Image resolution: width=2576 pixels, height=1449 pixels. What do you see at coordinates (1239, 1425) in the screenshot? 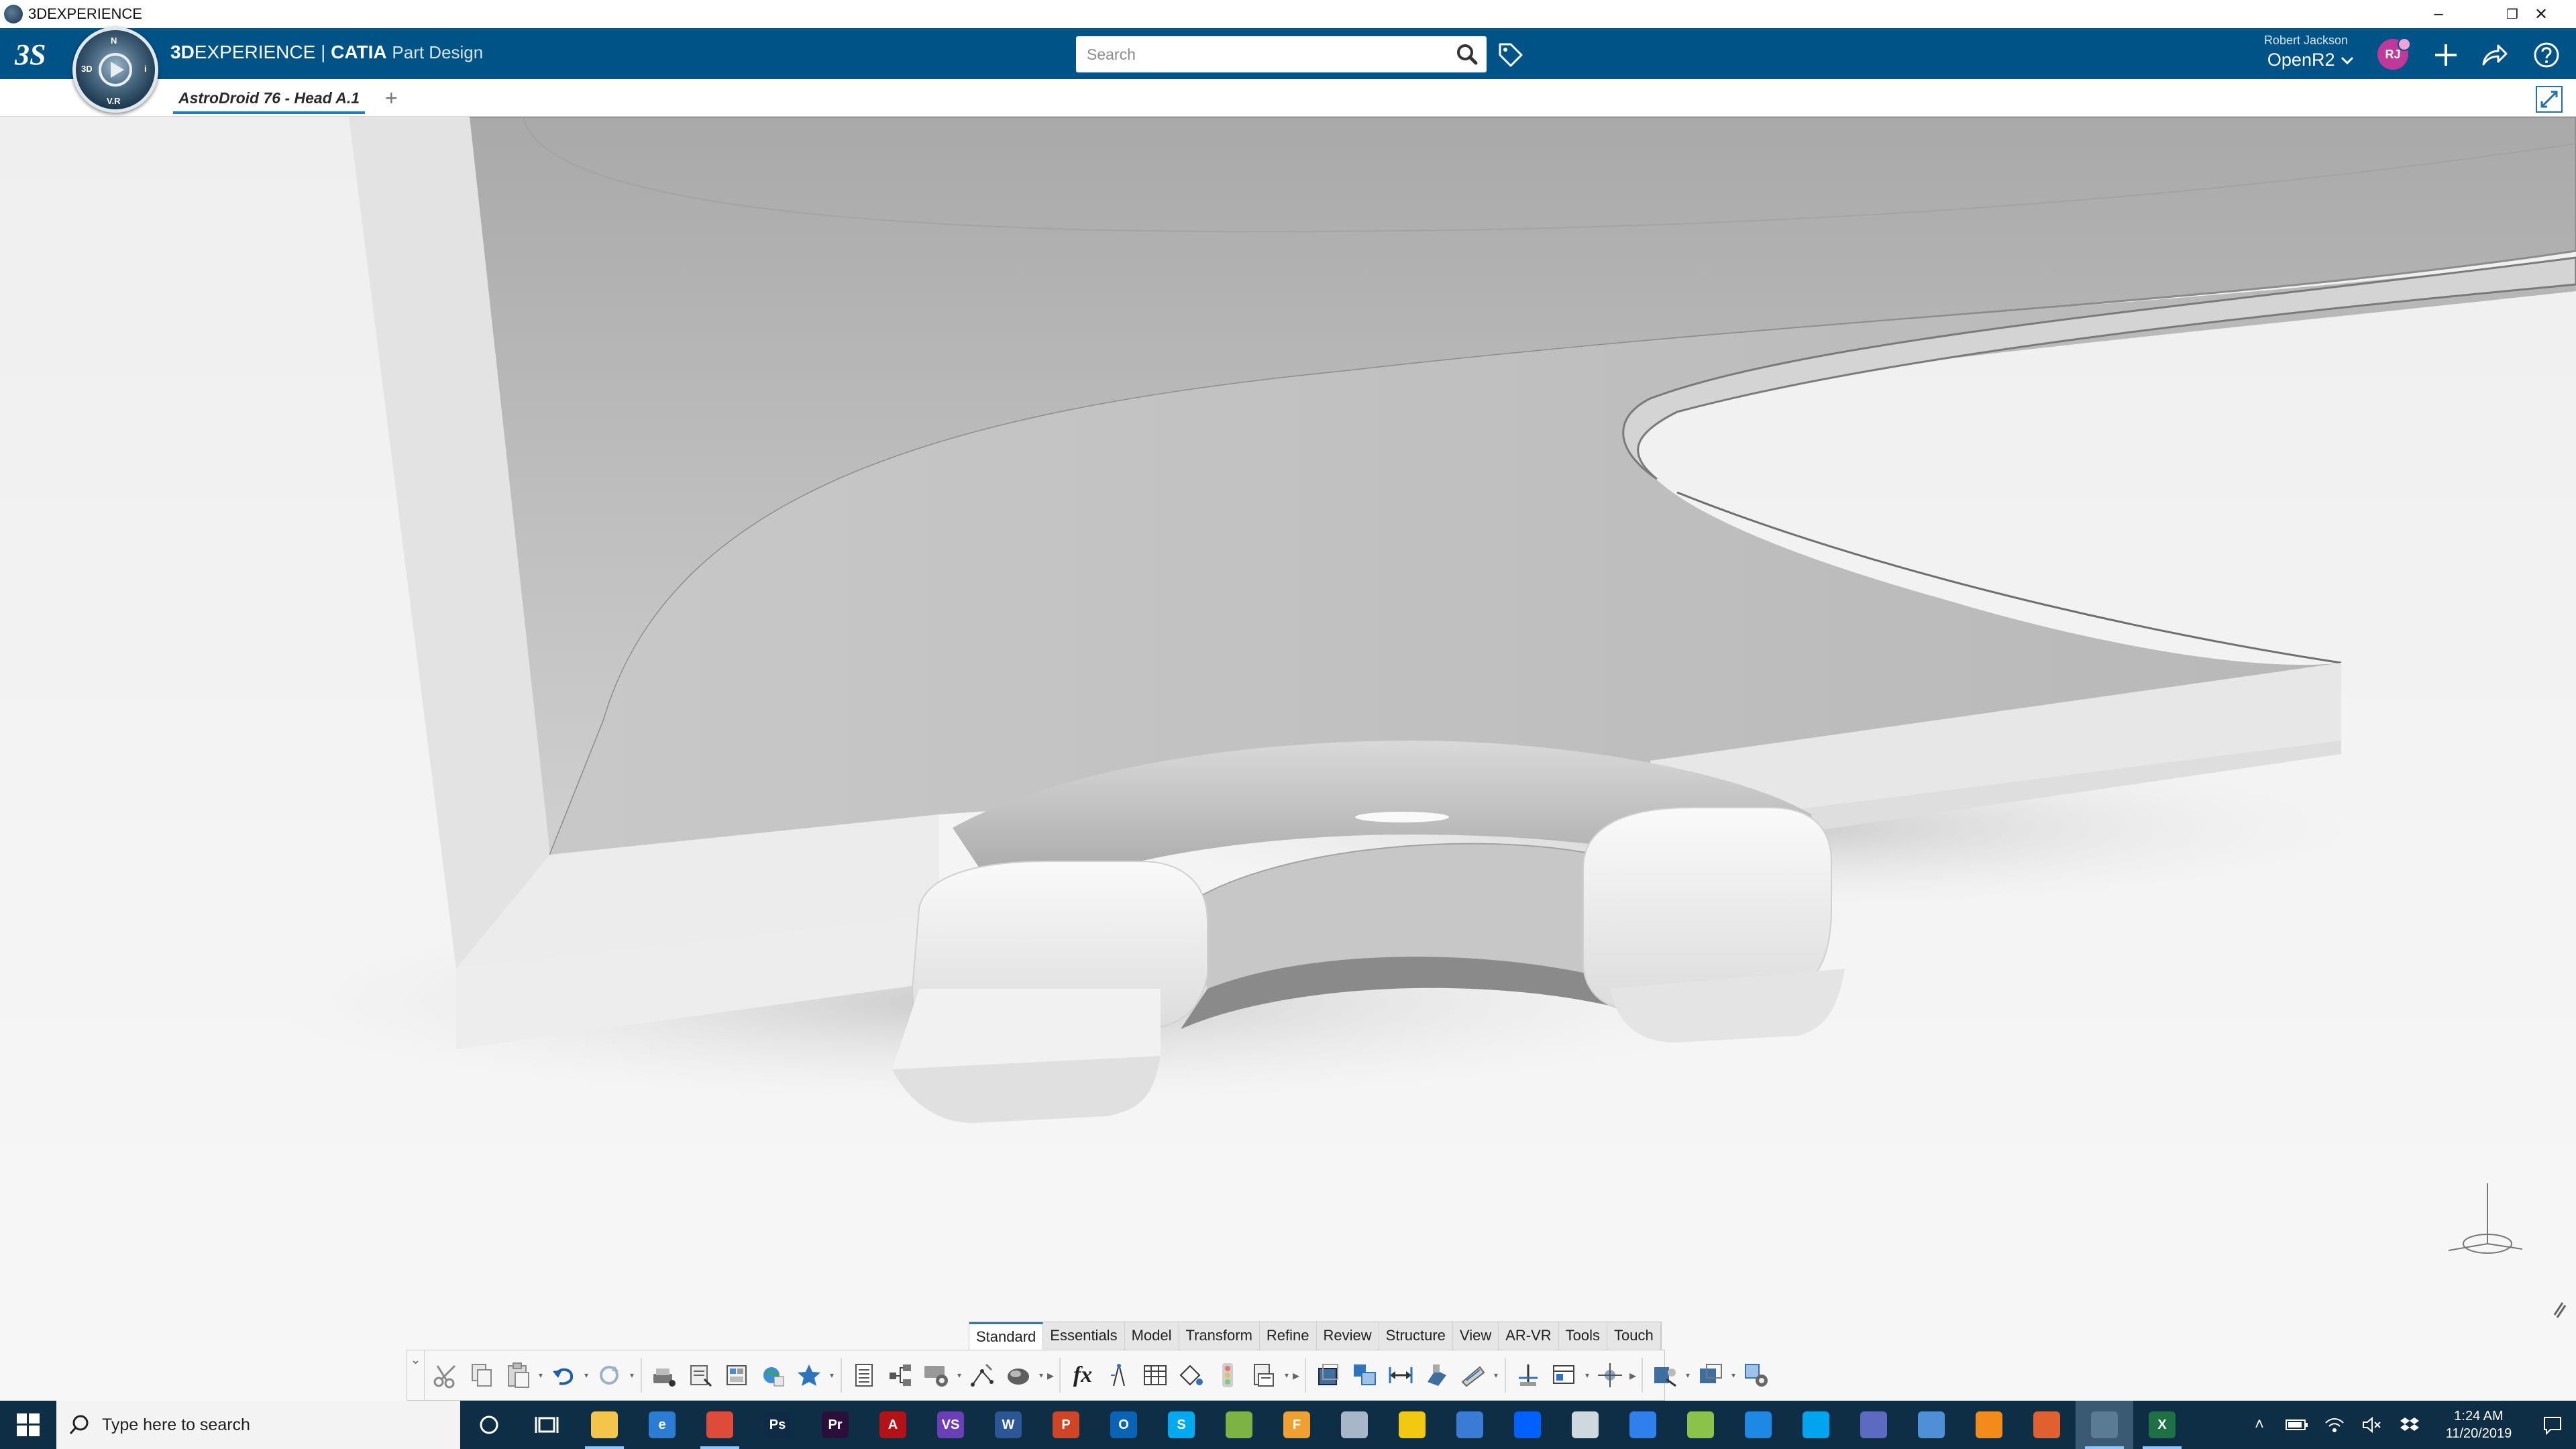
I see `taskbar-app-greenshot` at bounding box center [1239, 1425].